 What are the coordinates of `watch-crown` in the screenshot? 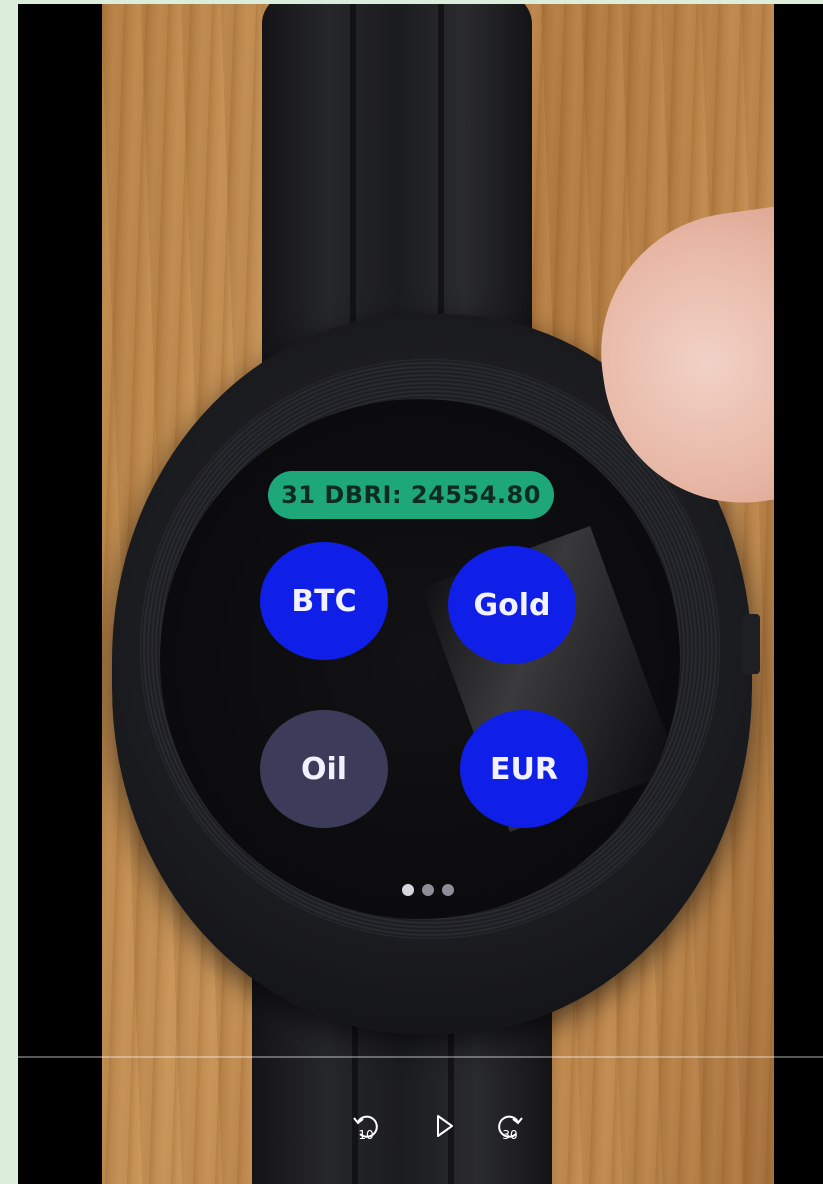 It's located at (751, 644).